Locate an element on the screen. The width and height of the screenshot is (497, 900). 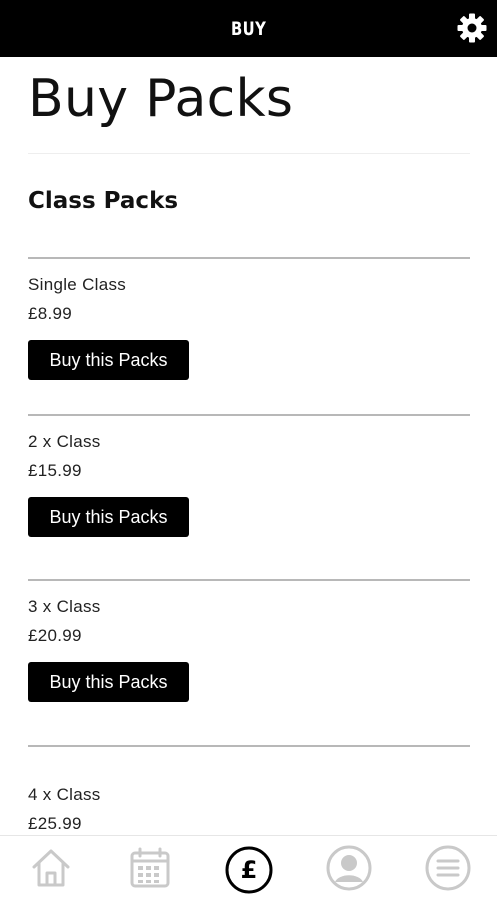
pack-item: Single Class £8.99 Buy this Packs is located at coordinates (249, 318).